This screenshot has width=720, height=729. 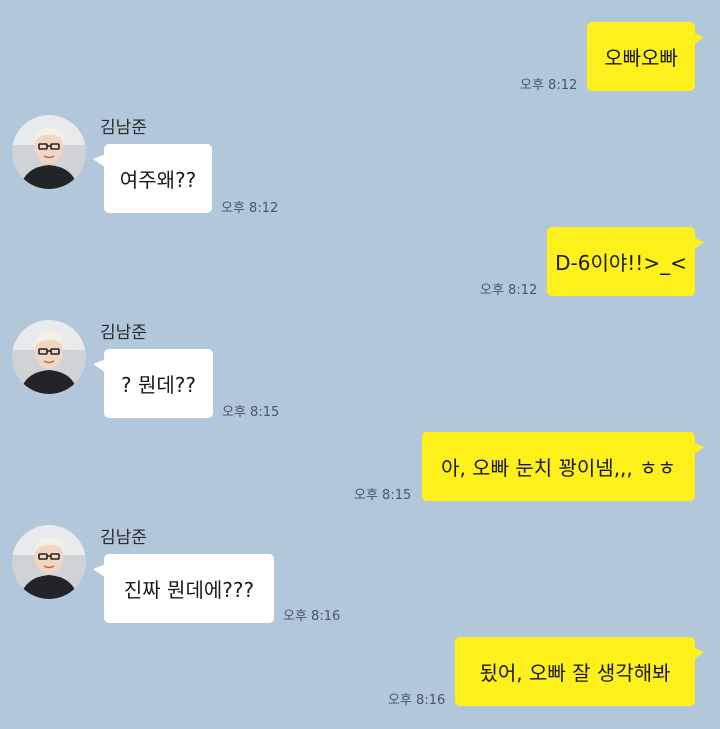 What do you see at coordinates (558, 468) in the screenshot?
I see `message-text: 아, 오빠 눈치 꽝이넴,,, ㅎㅎ` at bounding box center [558, 468].